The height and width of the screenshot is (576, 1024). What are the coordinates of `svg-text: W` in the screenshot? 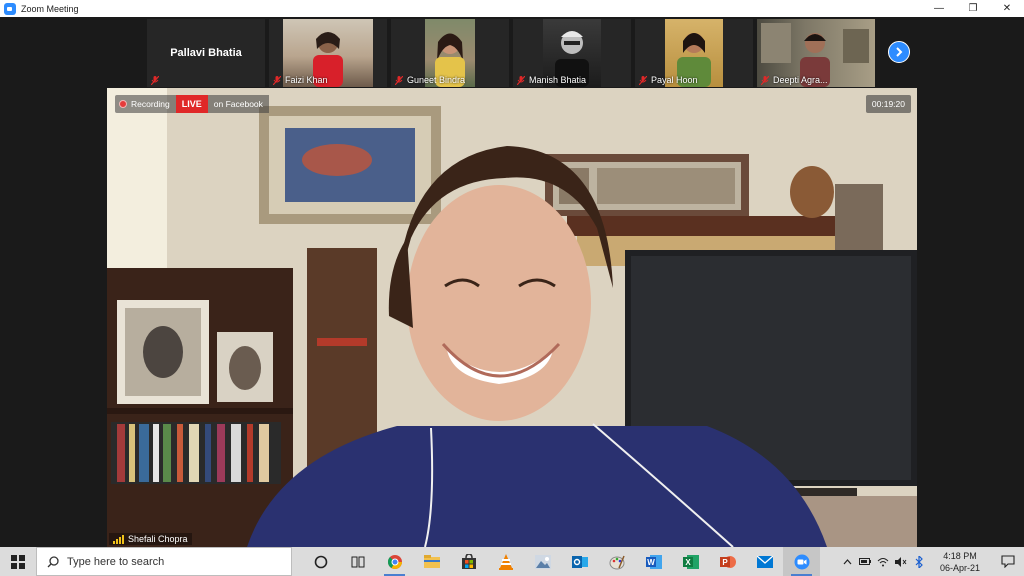 It's located at (651, 562).